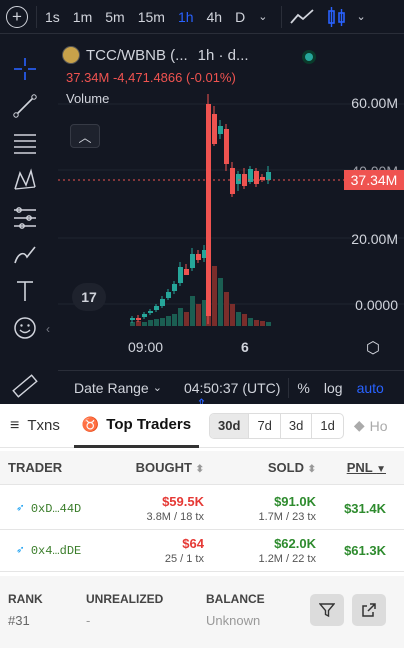 The height and width of the screenshot is (648, 404). I want to click on date-range-dropdown-icon: ⌄, so click(157, 387).